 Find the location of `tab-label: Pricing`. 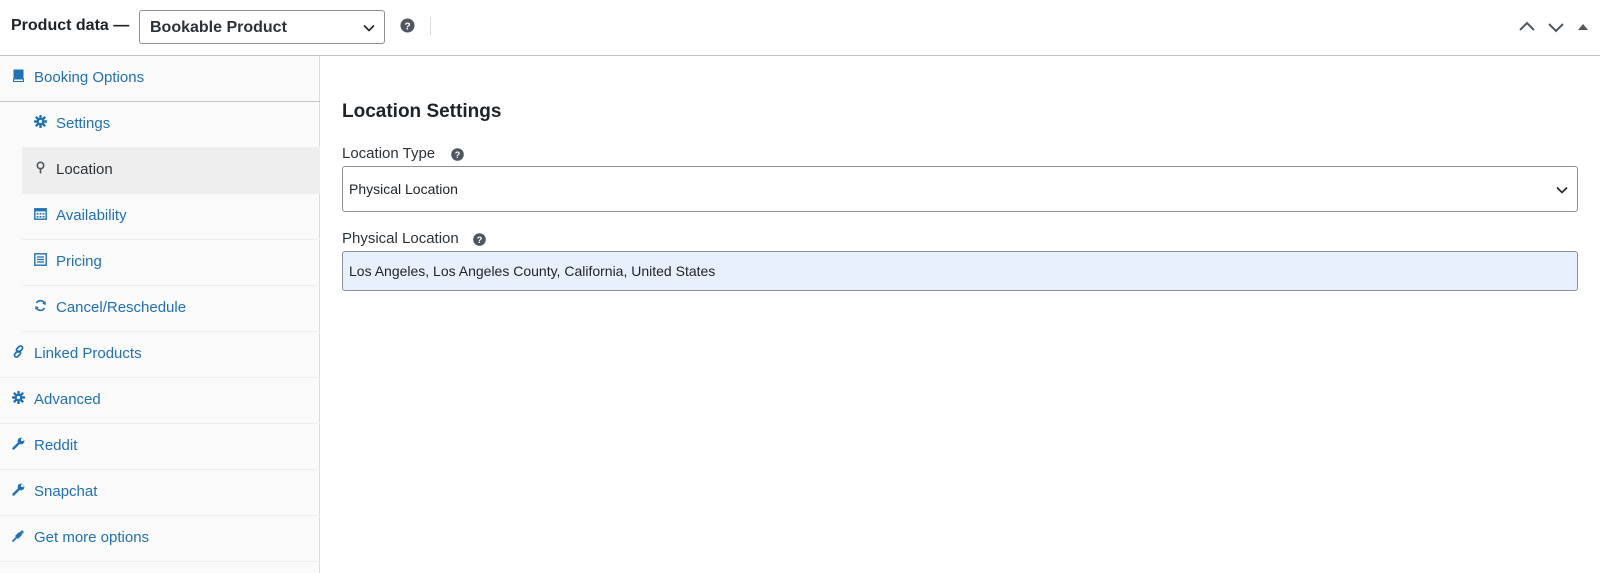

tab-label: Pricing is located at coordinates (79, 261).